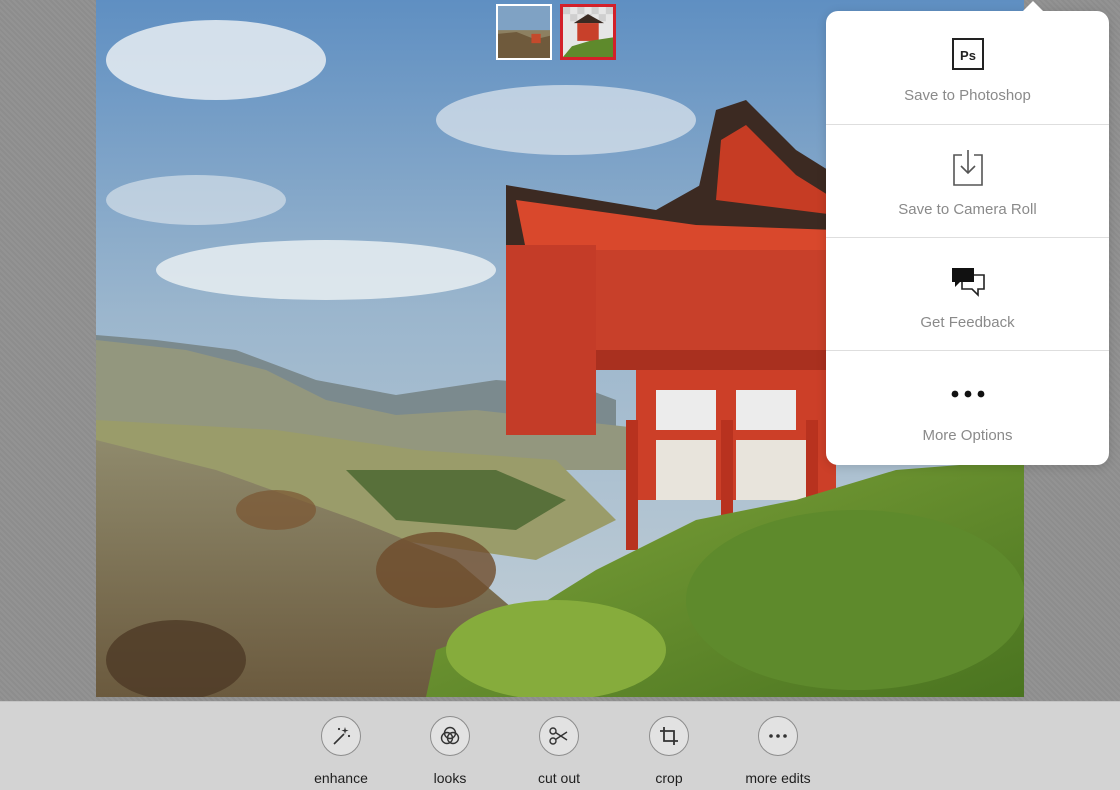  I want to click on save-to-photoshop-button: Ps Save to Photoshop, so click(967, 67).